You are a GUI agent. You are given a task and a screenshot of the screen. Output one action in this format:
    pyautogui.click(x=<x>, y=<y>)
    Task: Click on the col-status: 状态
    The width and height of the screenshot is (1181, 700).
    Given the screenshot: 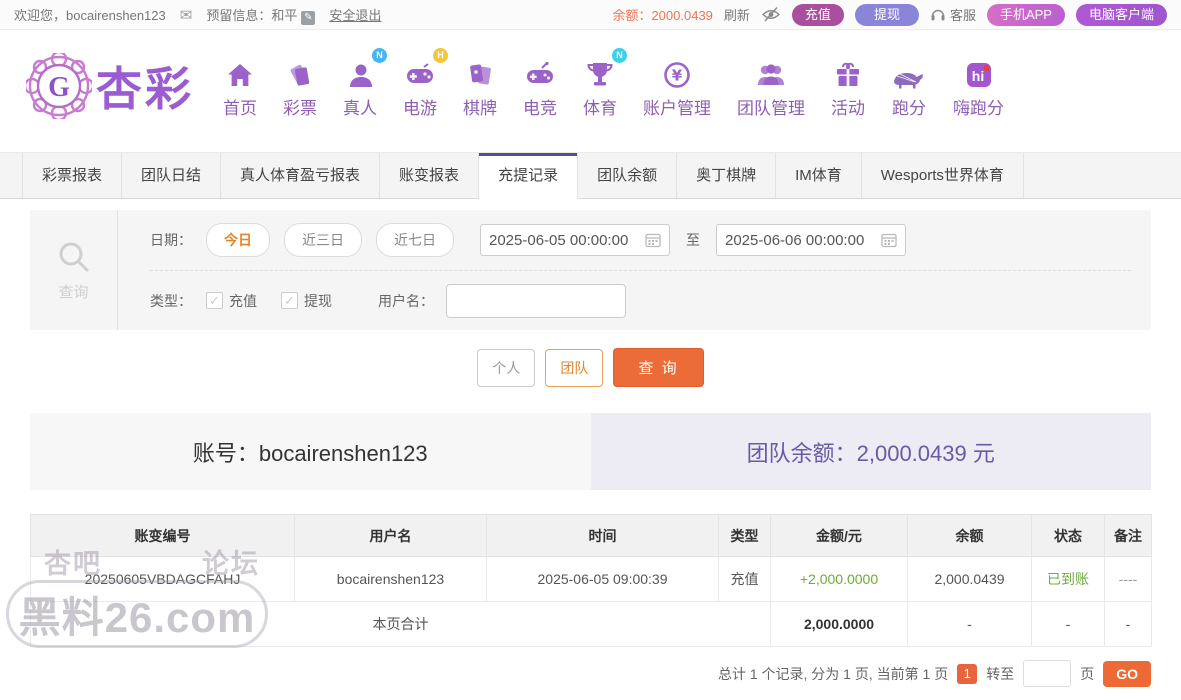 What is the action you would take?
    pyautogui.click(x=1068, y=535)
    